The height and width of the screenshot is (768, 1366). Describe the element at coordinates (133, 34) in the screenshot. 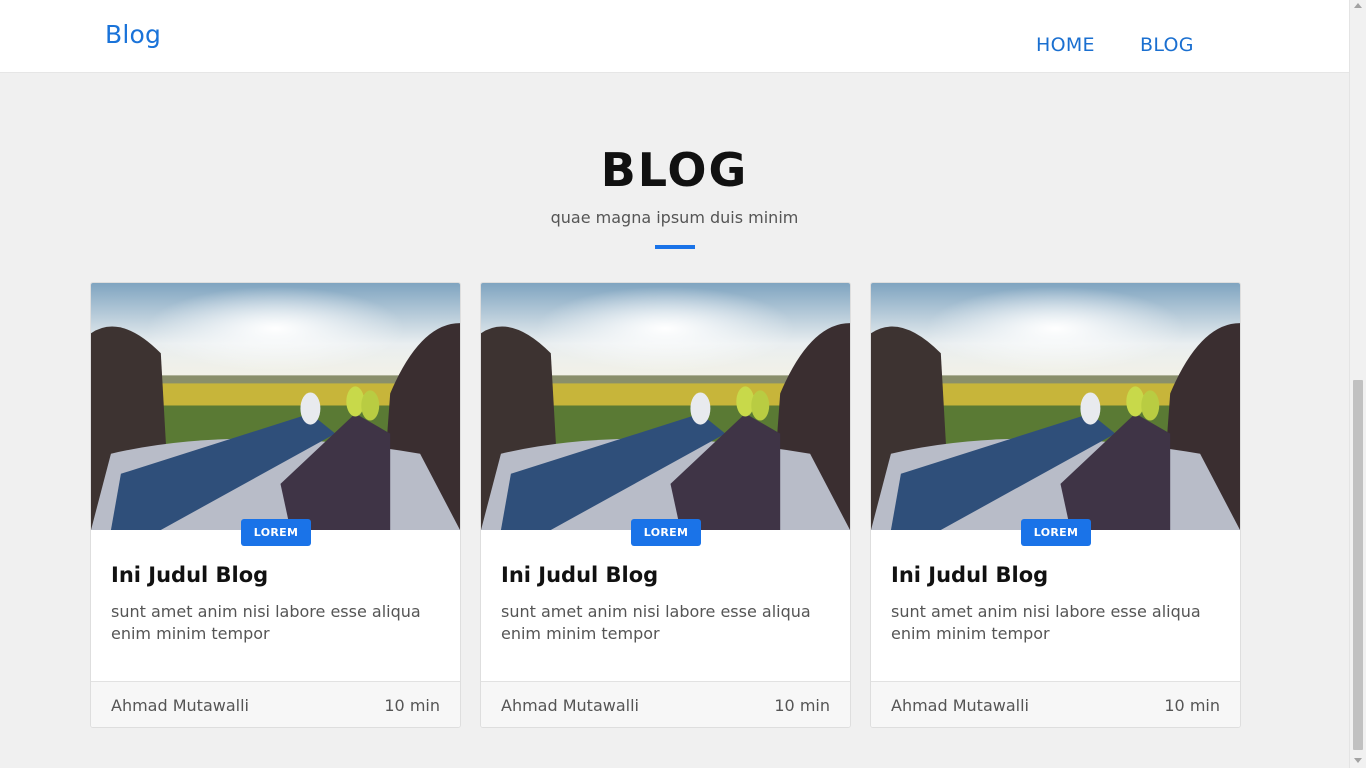

I see `brand-logo-link: Blog` at that location.